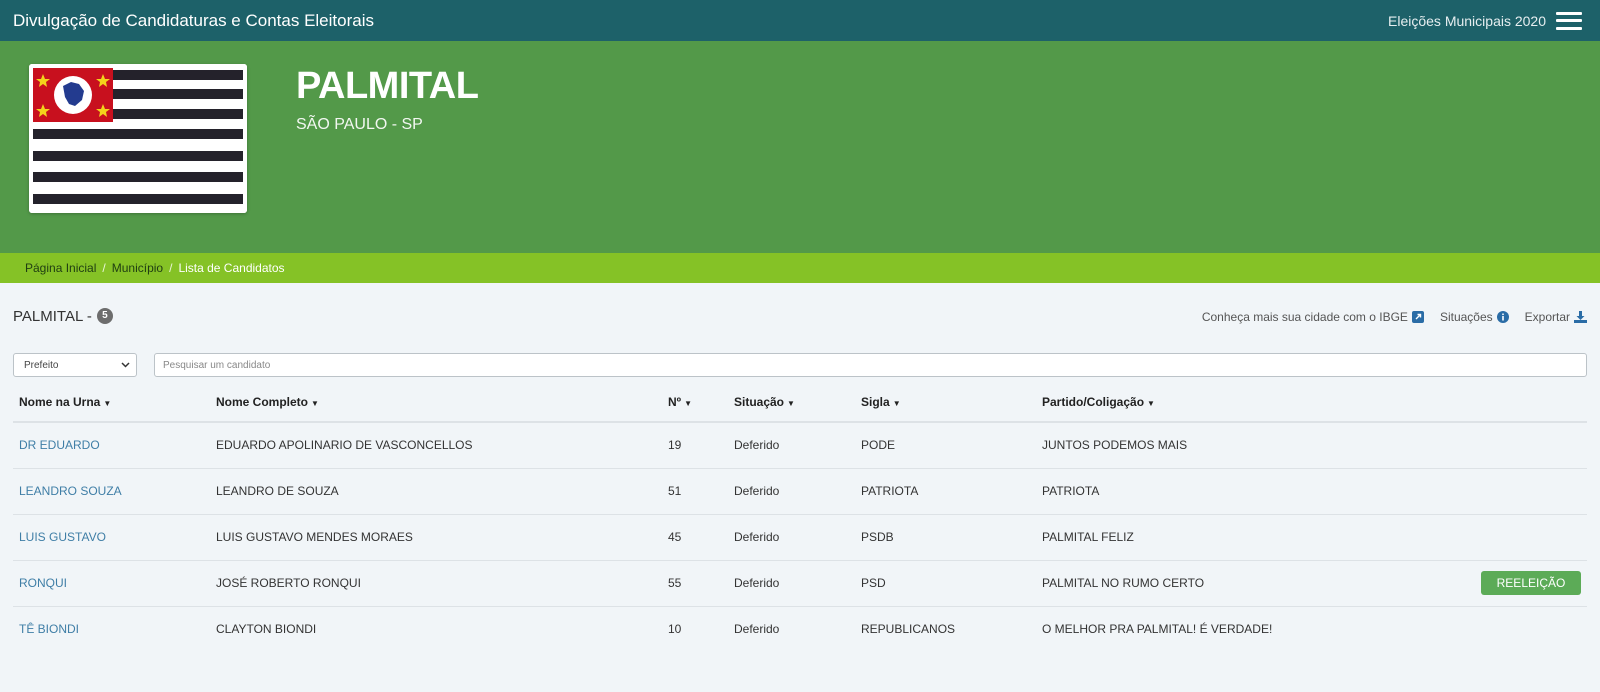 The width and height of the screenshot is (1600, 692). What do you see at coordinates (945, 402) in the screenshot?
I see `col-header-sigla: Sigla ▼` at bounding box center [945, 402].